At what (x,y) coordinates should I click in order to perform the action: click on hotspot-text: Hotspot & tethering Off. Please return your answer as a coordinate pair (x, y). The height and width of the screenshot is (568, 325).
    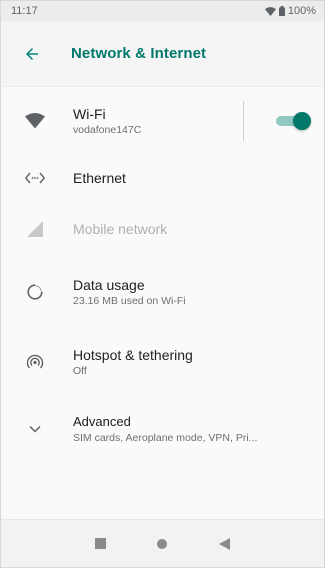
    Looking at the image, I should click on (198, 362).